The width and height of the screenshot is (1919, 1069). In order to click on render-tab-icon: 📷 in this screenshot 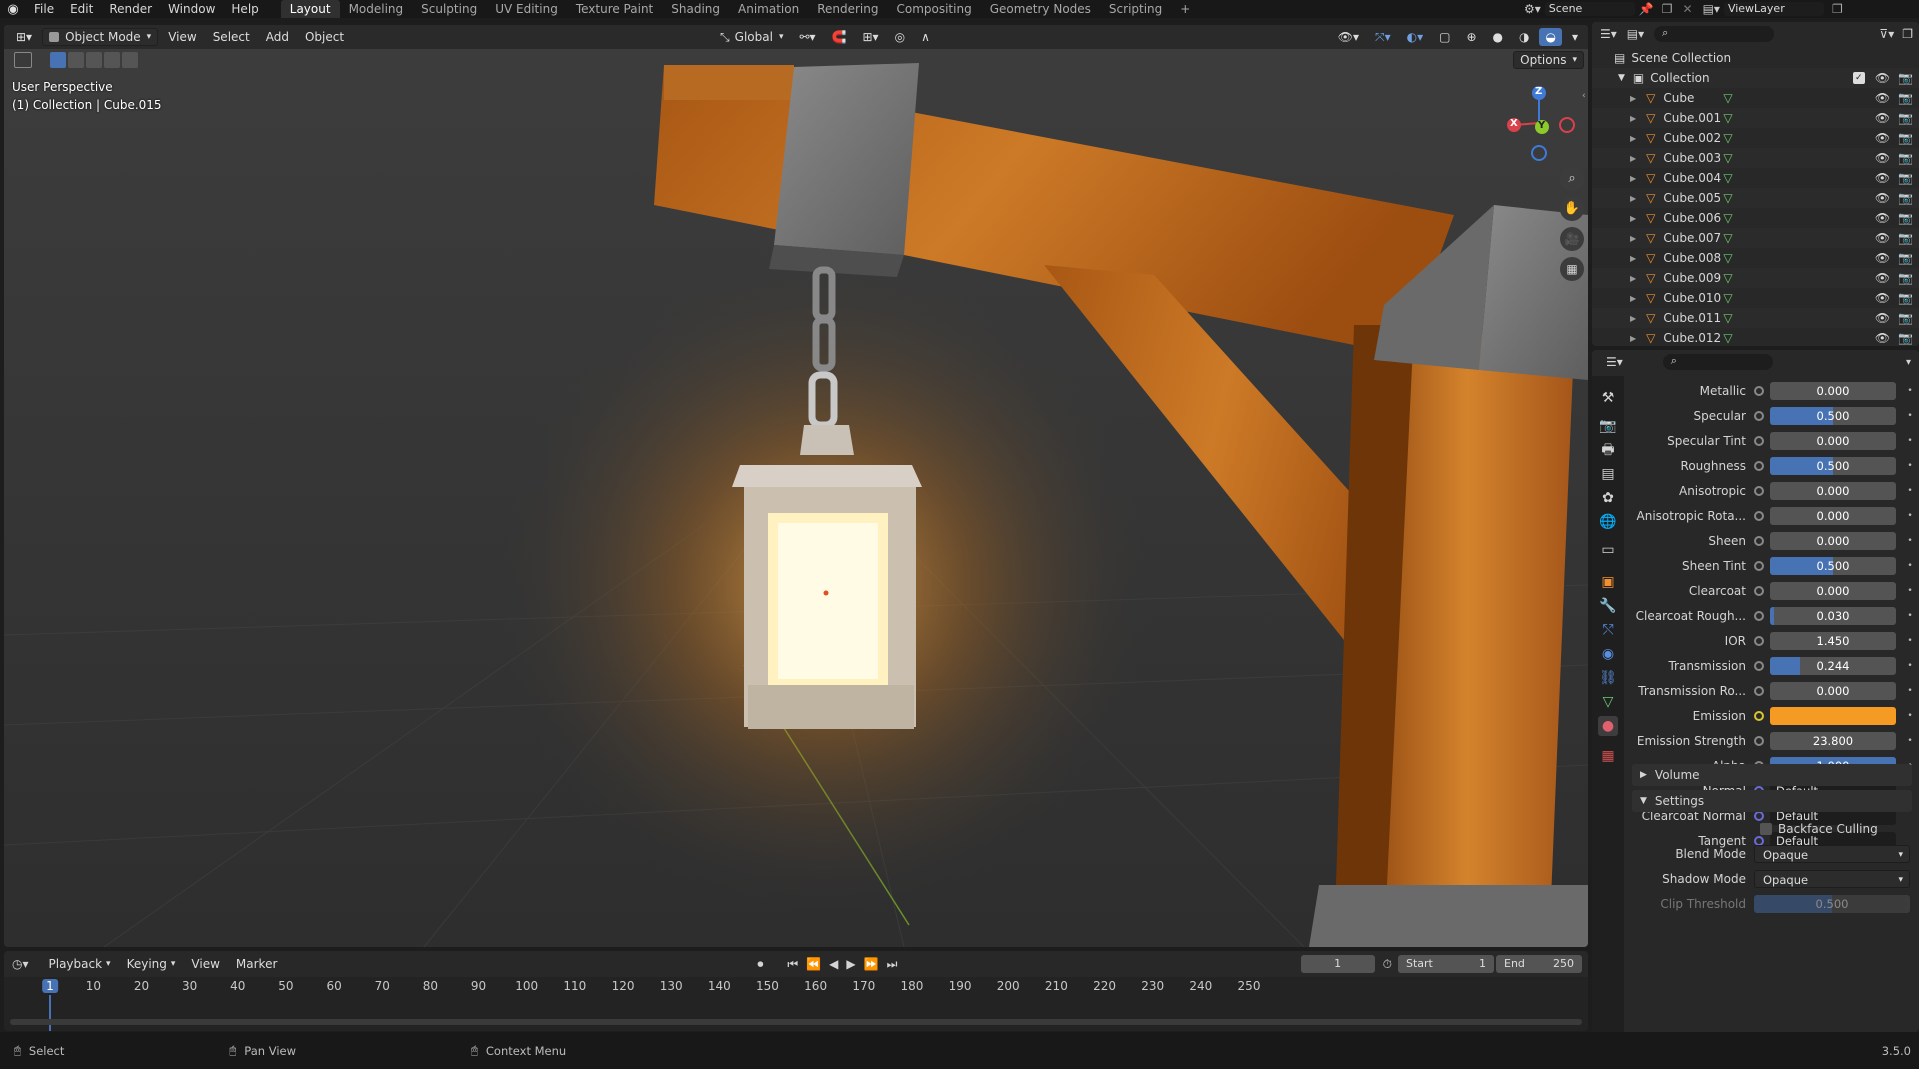, I will do `click(1608, 426)`.